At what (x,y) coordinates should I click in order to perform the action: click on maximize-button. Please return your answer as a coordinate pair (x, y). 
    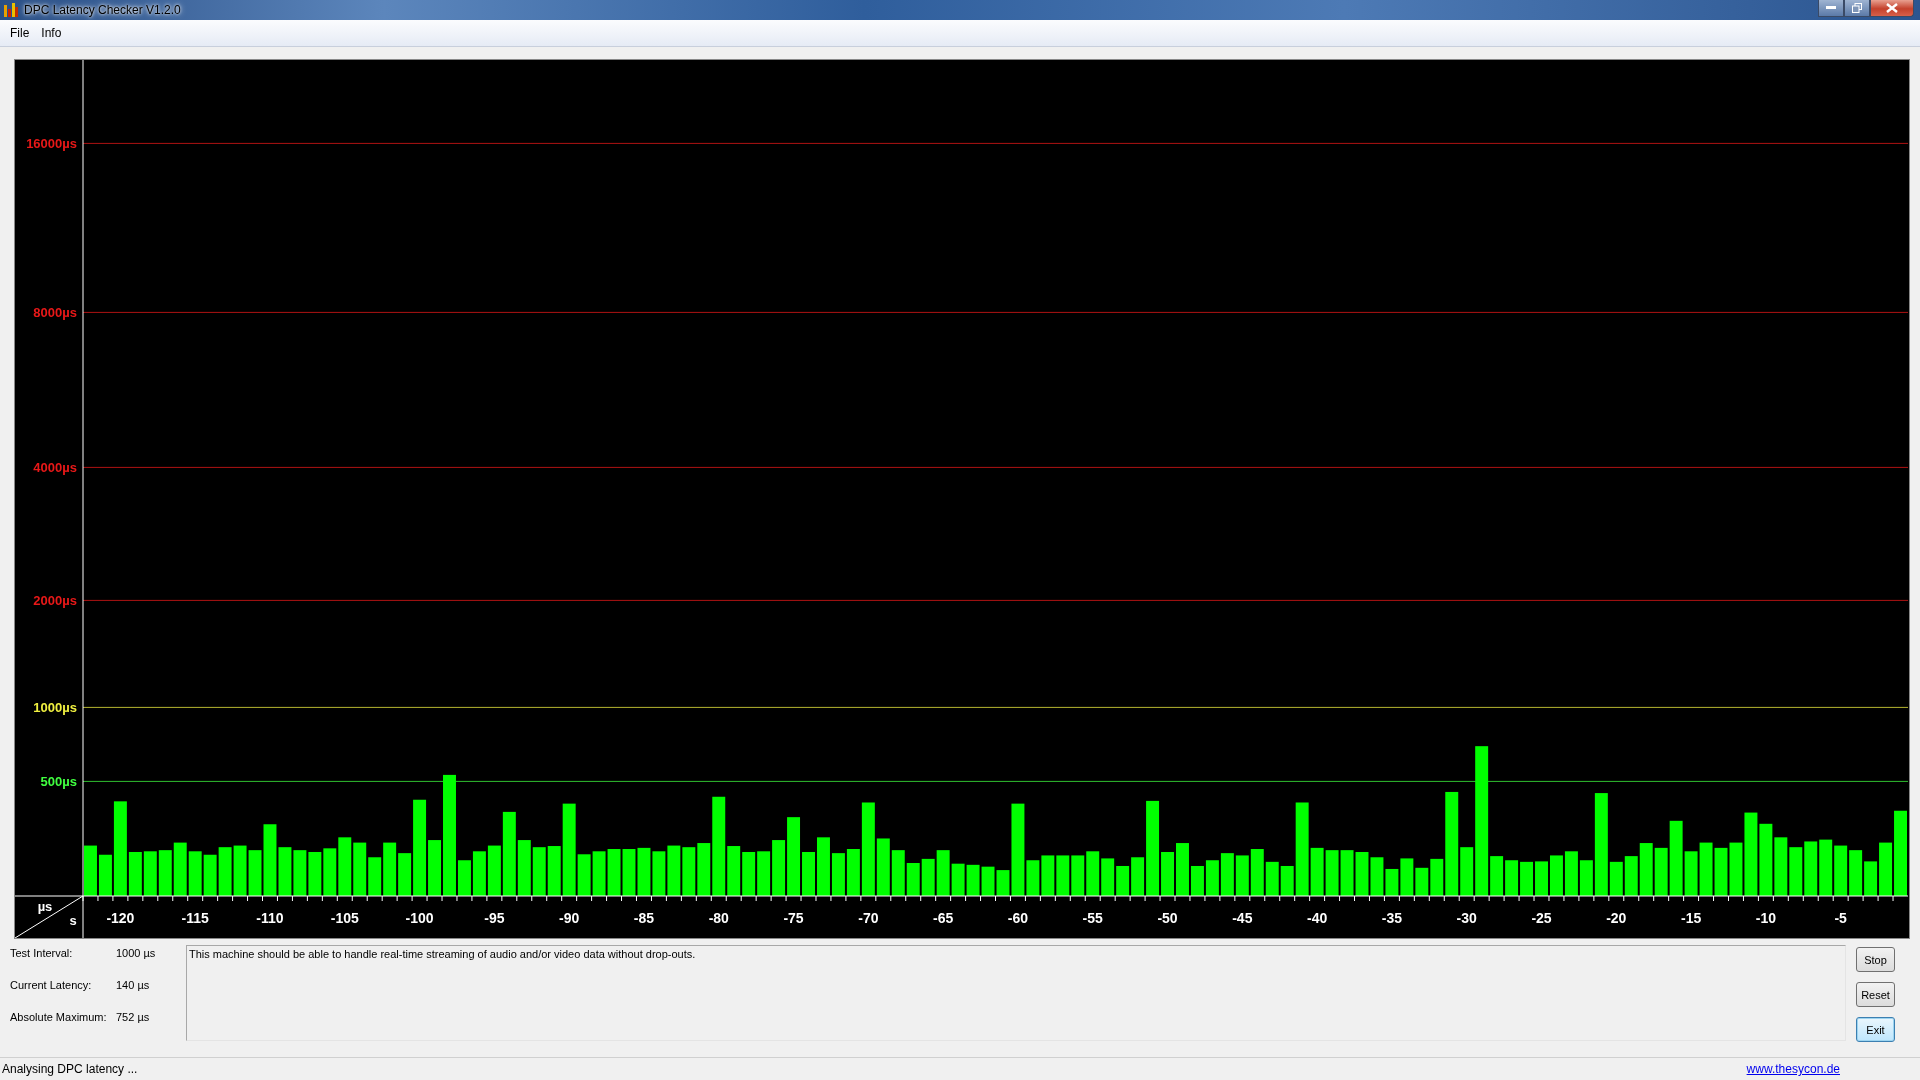
    Looking at the image, I should click on (1857, 8).